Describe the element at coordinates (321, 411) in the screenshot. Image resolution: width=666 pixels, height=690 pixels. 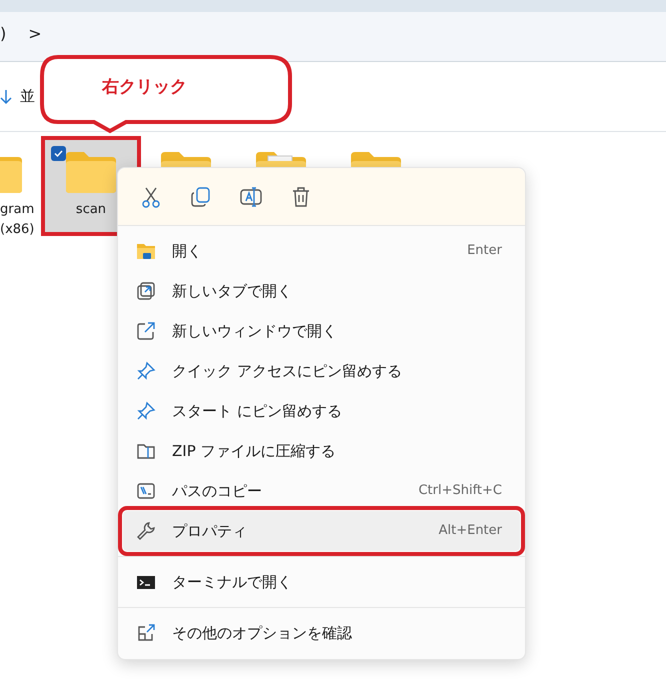
I see `menu-item: スタート にピン留めする` at that location.